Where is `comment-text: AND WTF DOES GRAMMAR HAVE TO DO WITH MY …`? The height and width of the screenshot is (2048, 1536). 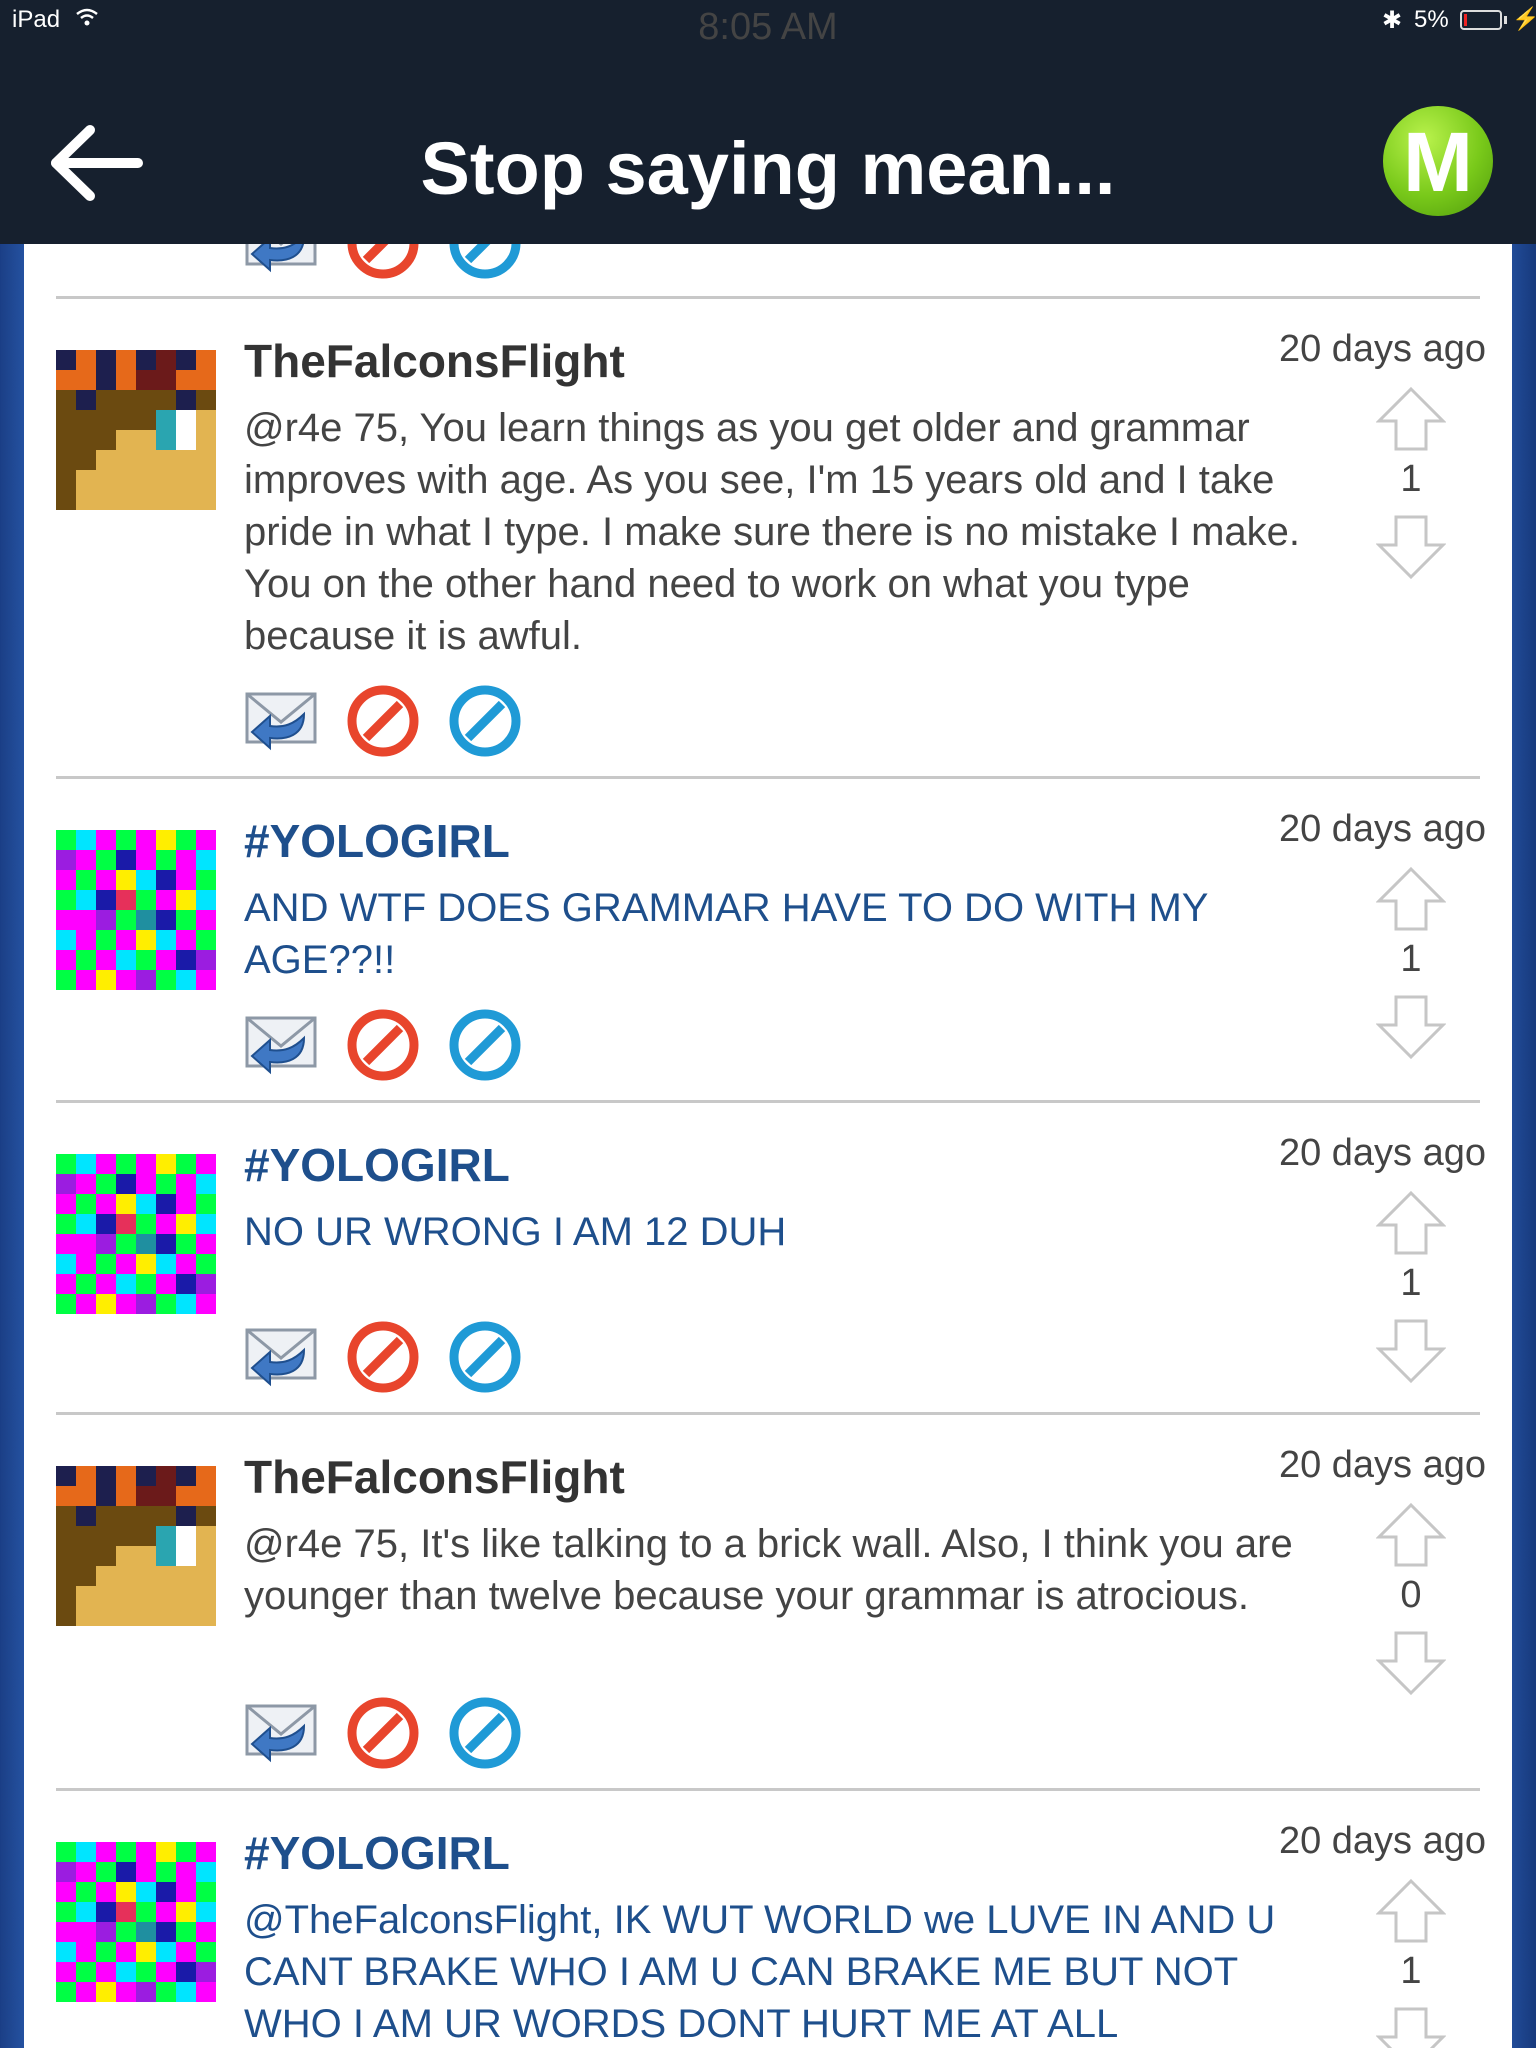 comment-text: AND WTF DOES GRAMMAR HAVE TO DO WITH MY … is located at coordinates (726, 934).